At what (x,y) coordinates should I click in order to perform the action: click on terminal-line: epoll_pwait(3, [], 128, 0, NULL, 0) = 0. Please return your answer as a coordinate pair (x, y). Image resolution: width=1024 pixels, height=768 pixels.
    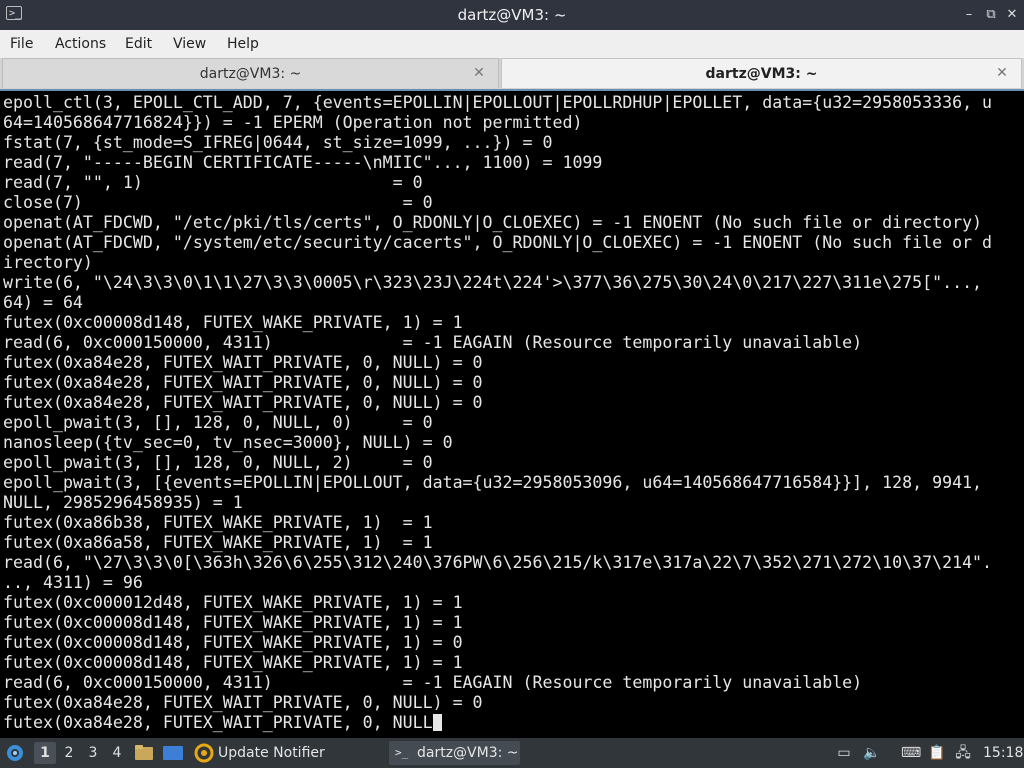
    Looking at the image, I should click on (218, 422).